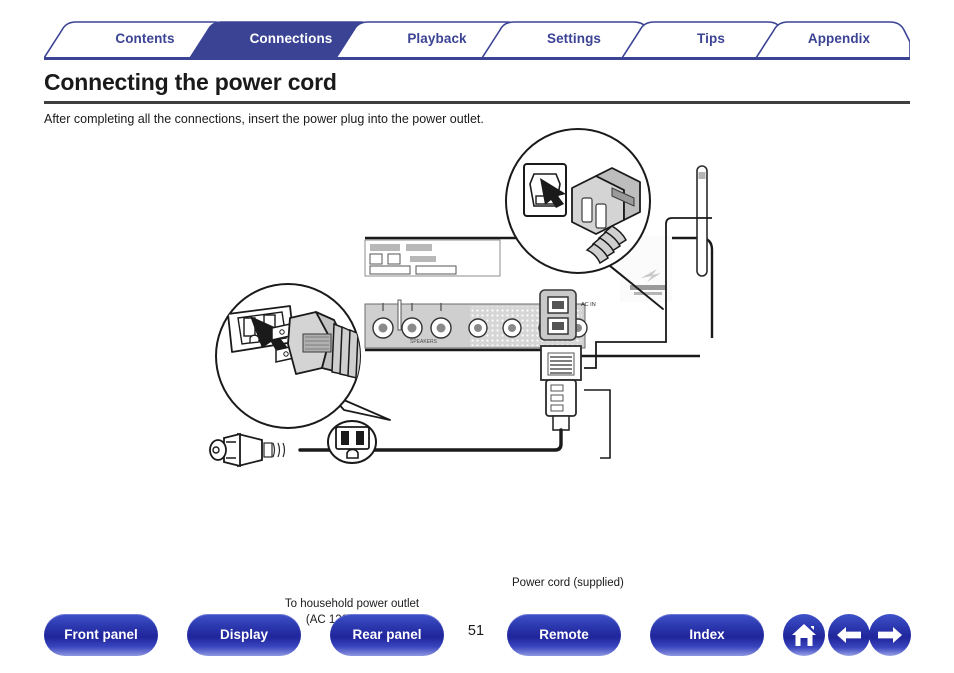  Describe the element at coordinates (588, 305) in the screenshot. I see `ac-in-label: AC IN` at that location.